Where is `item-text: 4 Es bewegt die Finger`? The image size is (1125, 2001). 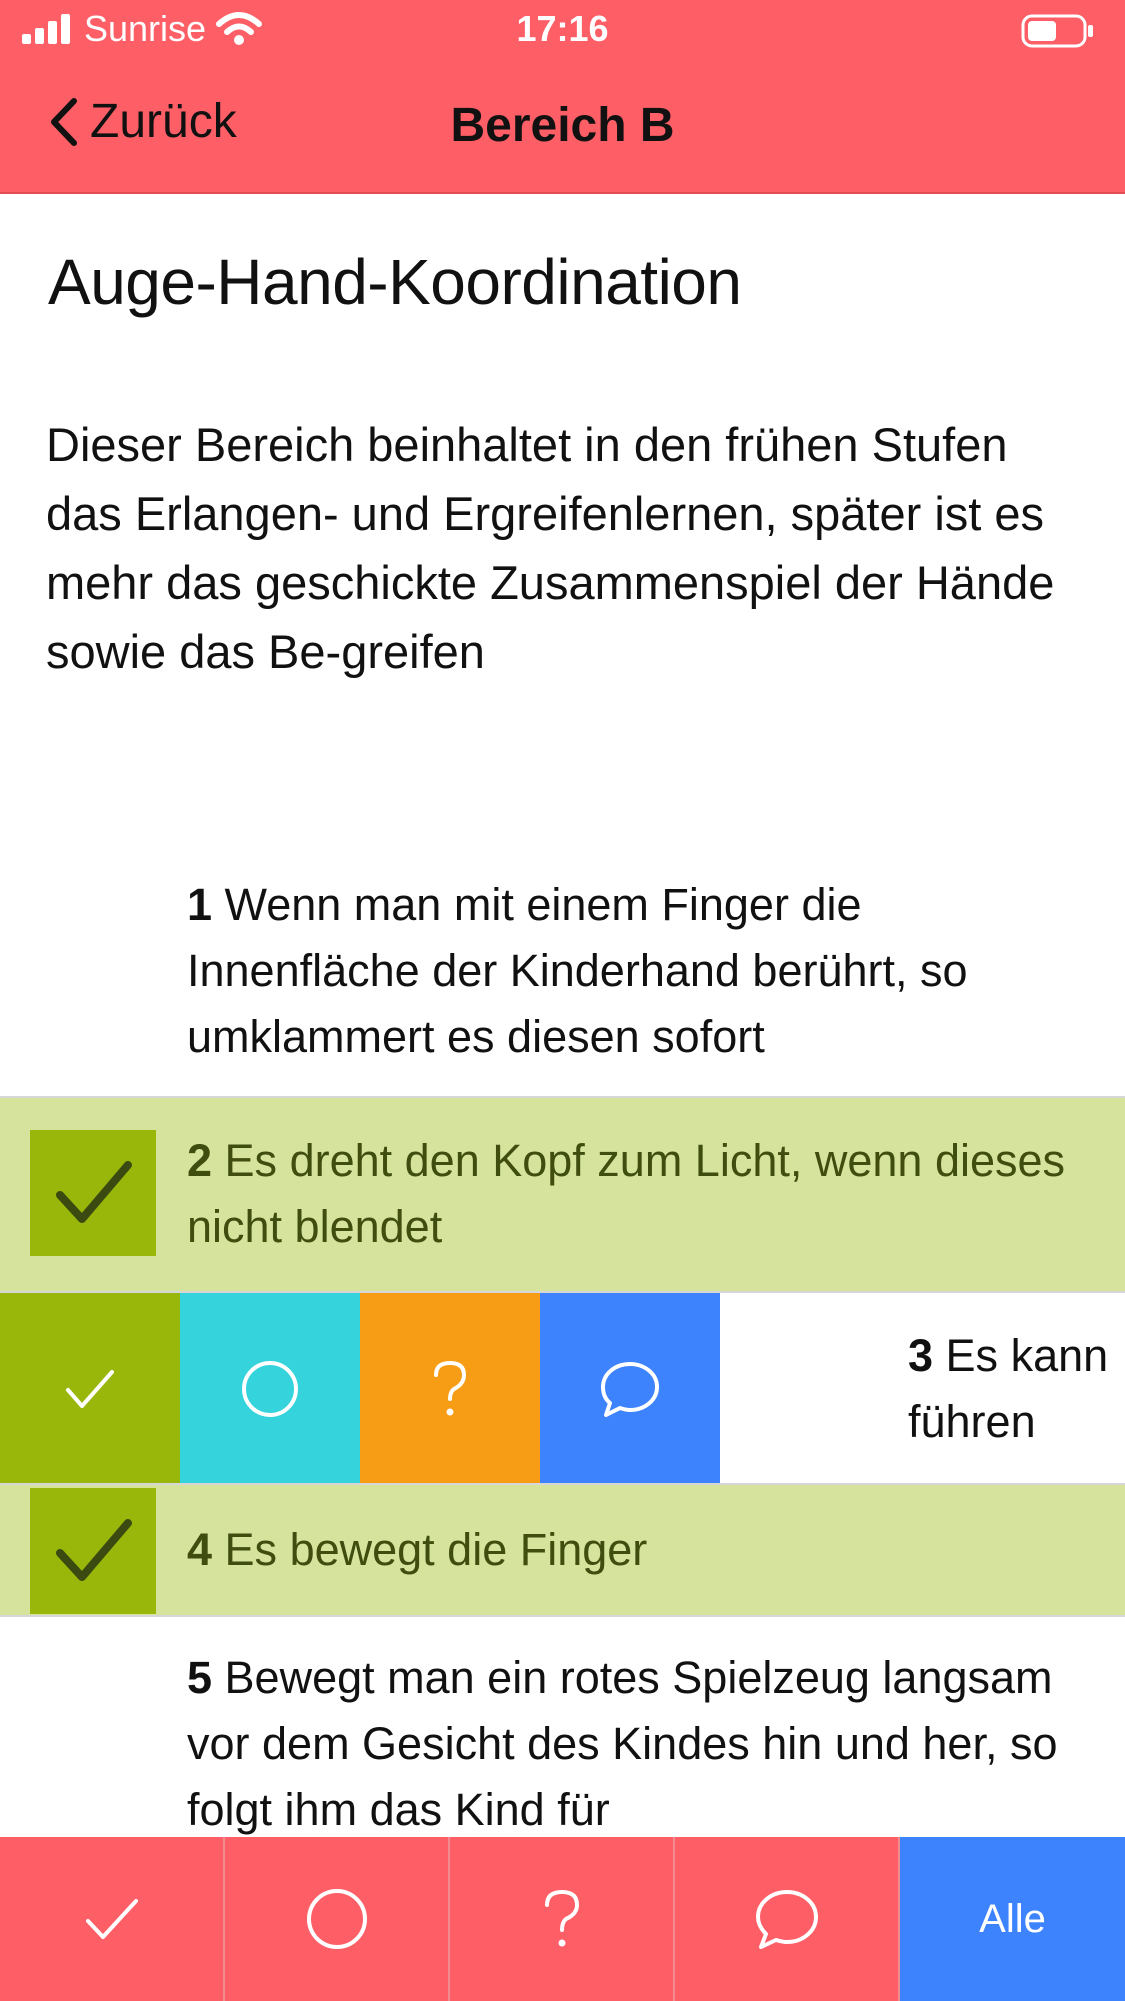 item-text: 4 Es bewegt die Finger is located at coordinates (627, 1550).